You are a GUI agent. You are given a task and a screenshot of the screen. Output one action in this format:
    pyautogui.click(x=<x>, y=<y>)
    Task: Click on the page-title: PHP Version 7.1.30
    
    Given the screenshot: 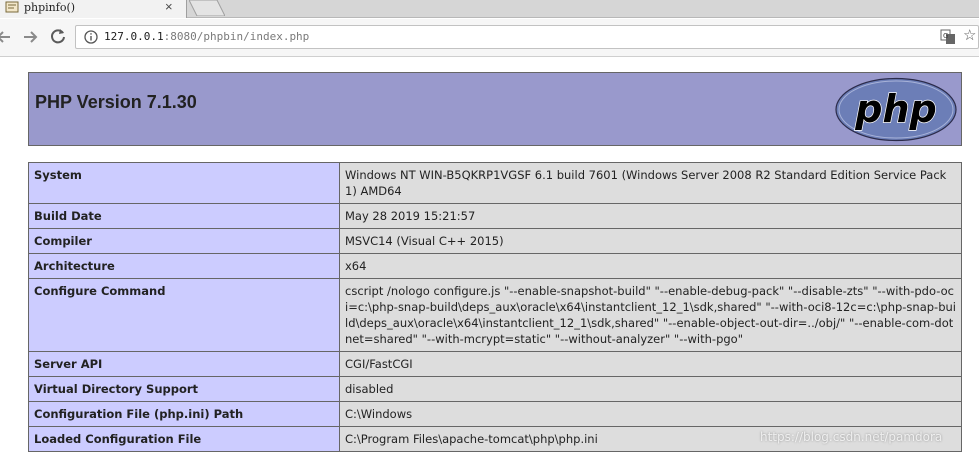 What is the action you would take?
    pyautogui.click(x=116, y=102)
    